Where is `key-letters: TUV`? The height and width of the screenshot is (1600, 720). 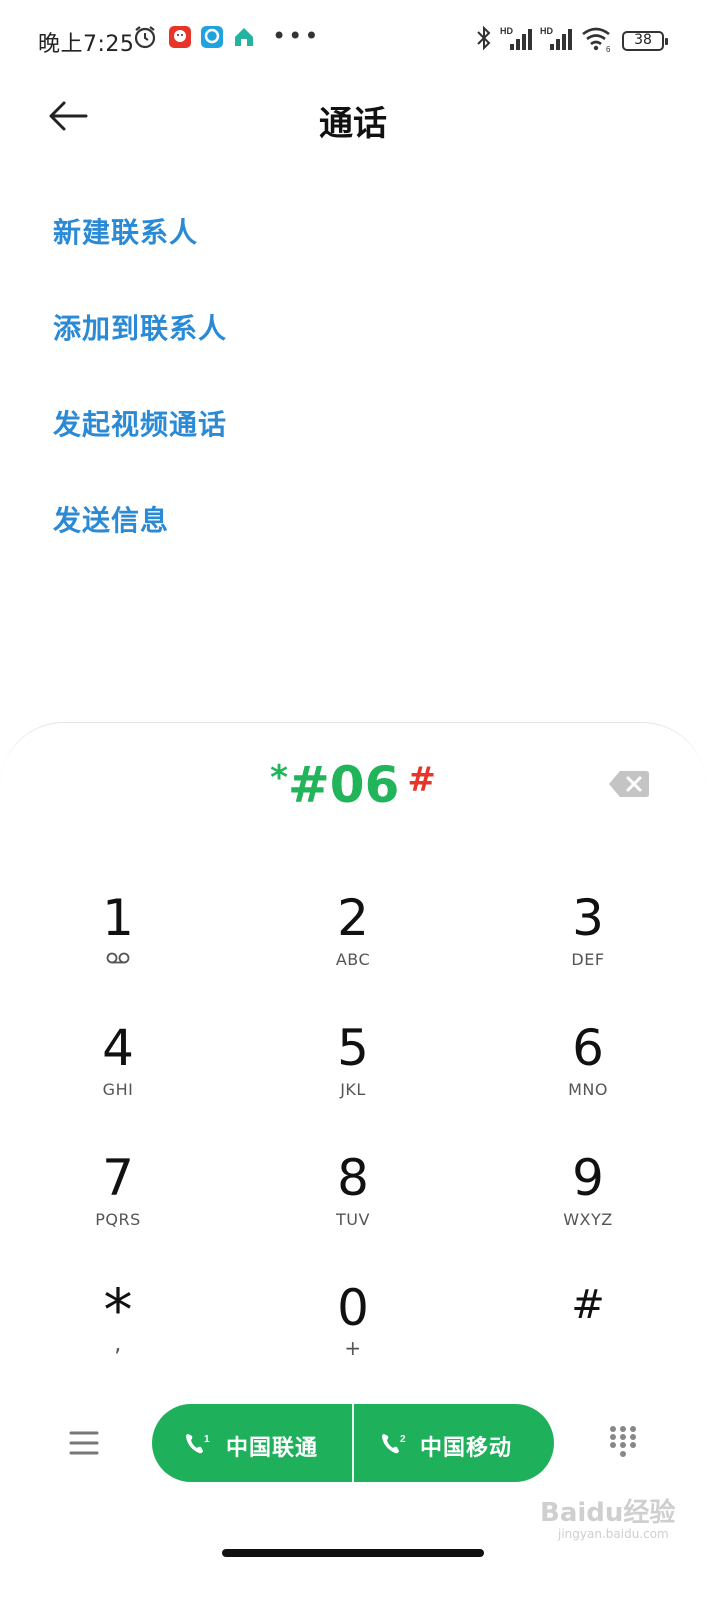 key-letters: TUV is located at coordinates (353, 1219).